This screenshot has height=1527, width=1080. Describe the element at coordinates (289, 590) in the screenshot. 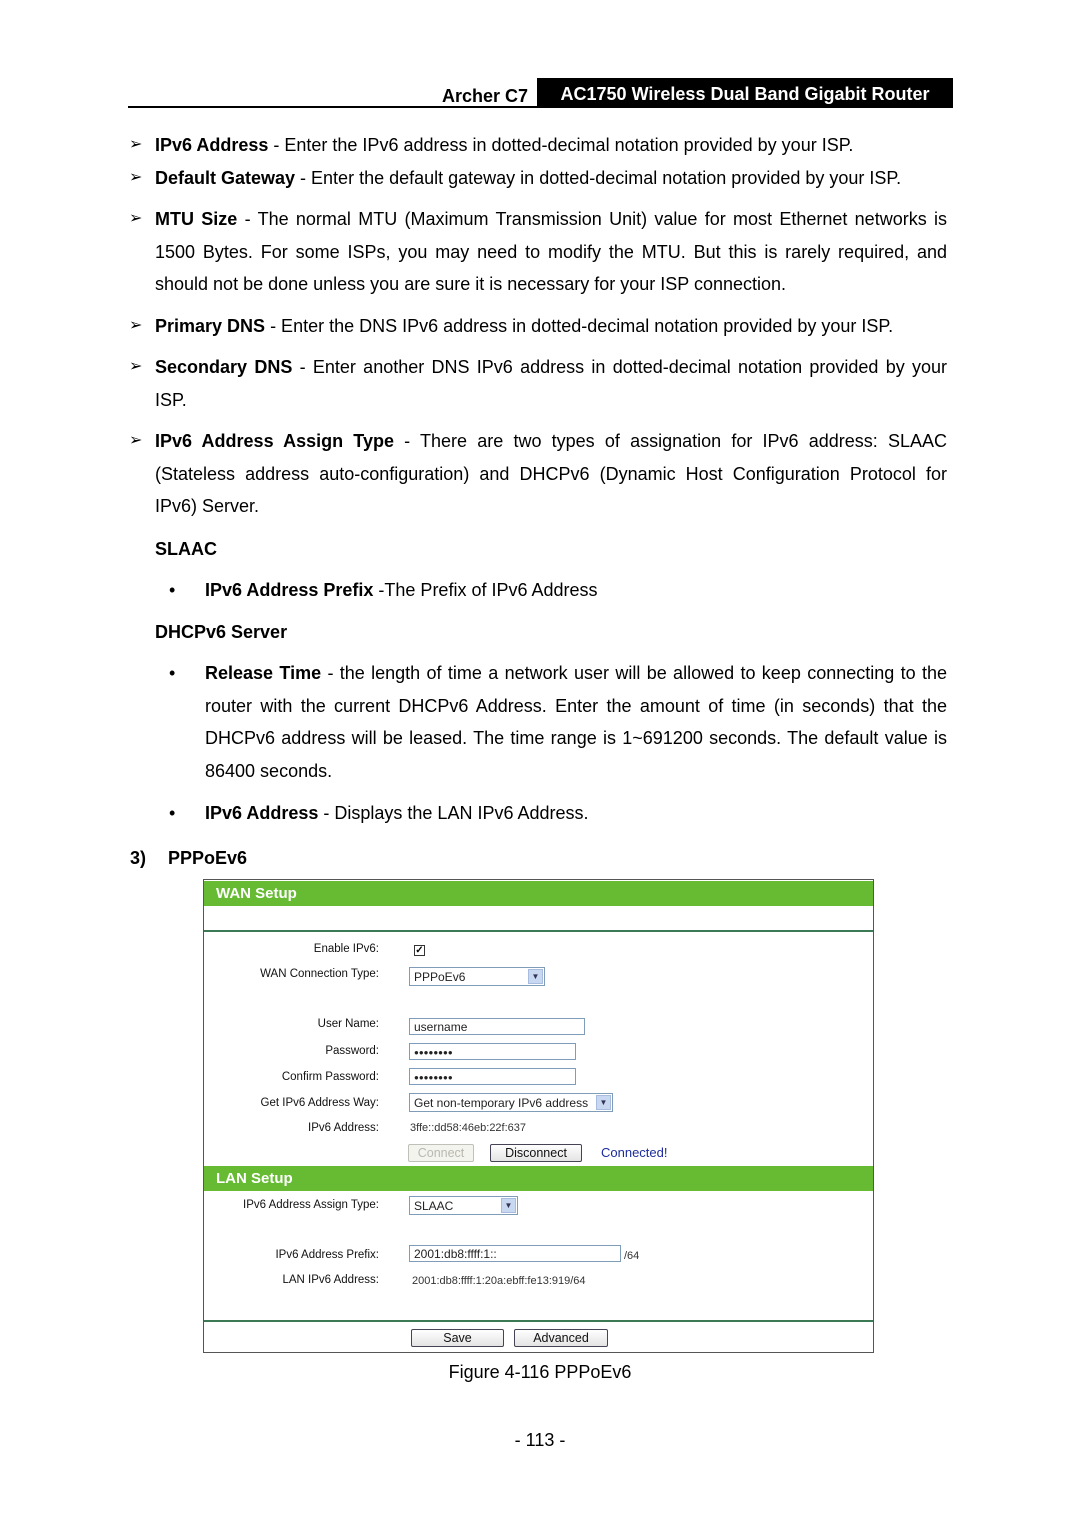

I see `bullet-term: IPv6 Address Prefix` at that location.